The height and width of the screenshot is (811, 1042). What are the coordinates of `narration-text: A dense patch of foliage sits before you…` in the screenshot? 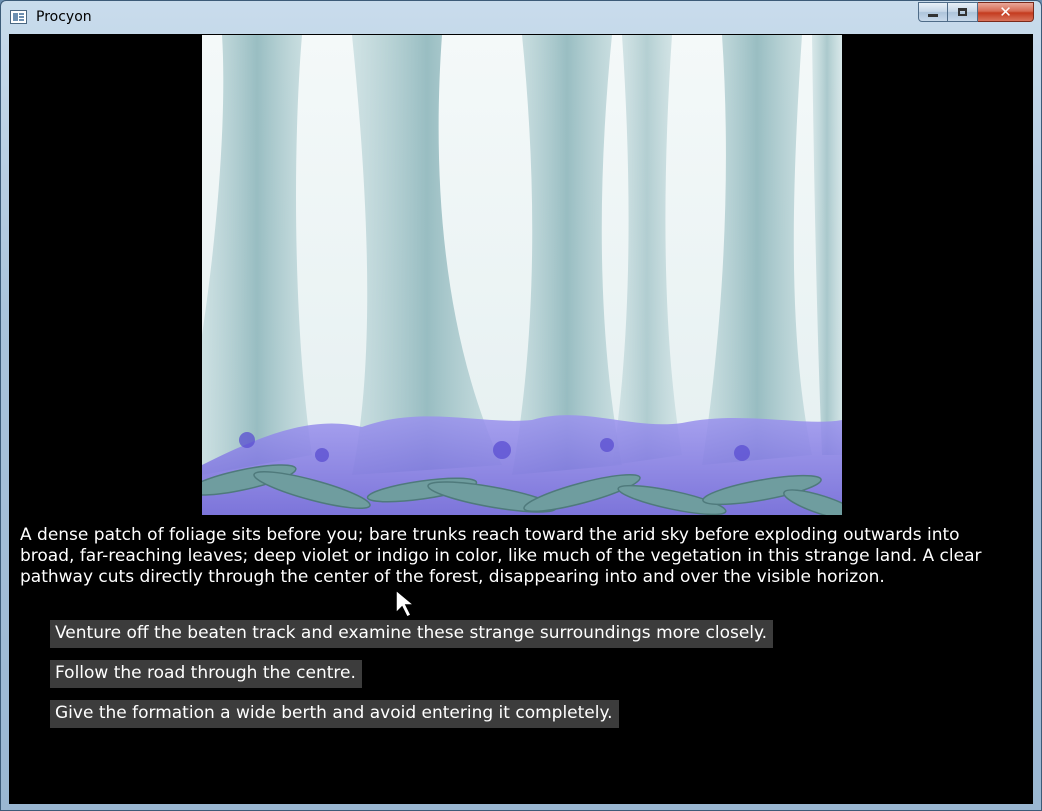 It's located at (501, 556).